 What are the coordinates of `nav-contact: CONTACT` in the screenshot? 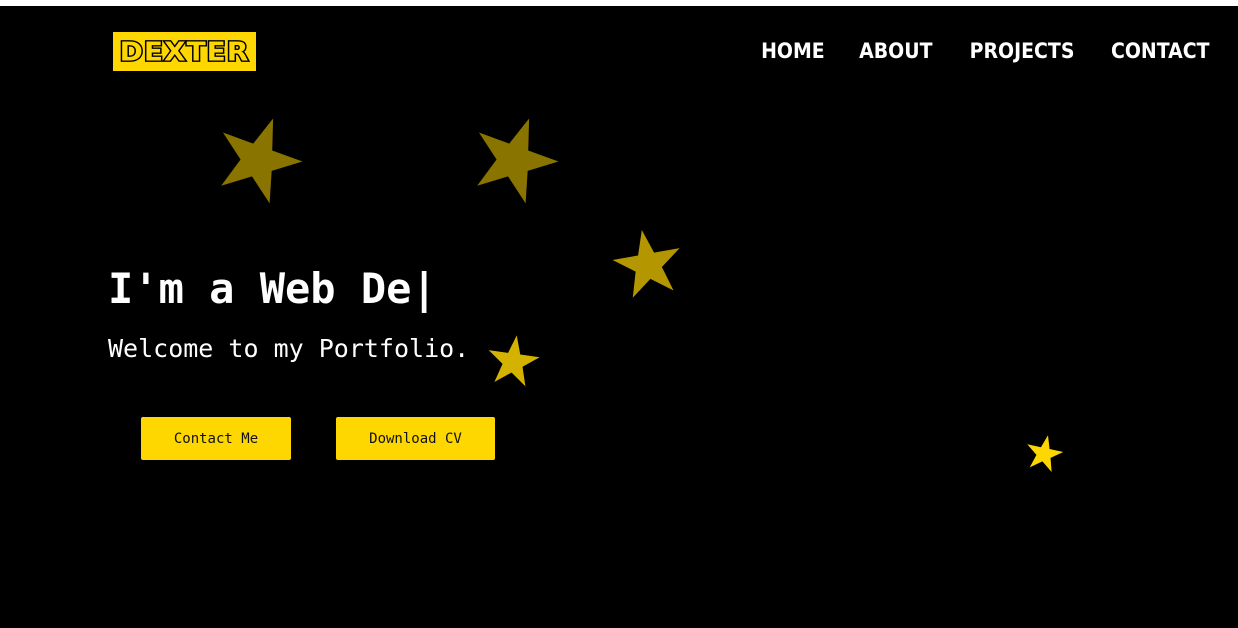 It's located at (1160, 51).